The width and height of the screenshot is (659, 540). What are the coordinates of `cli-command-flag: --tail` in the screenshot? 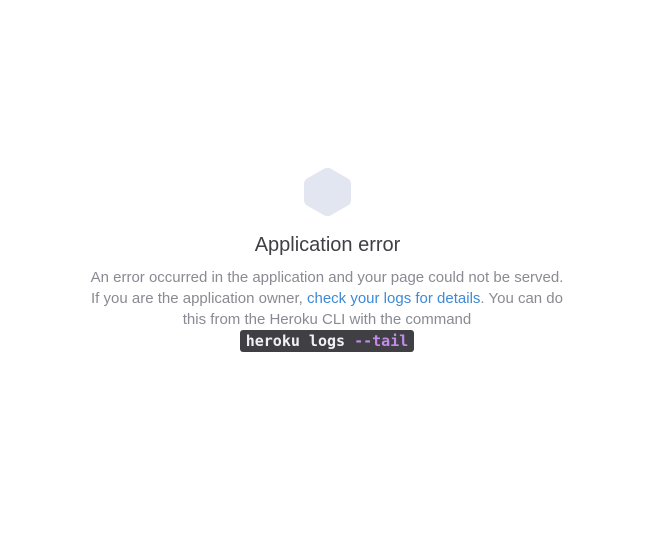 It's located at (381, 341).